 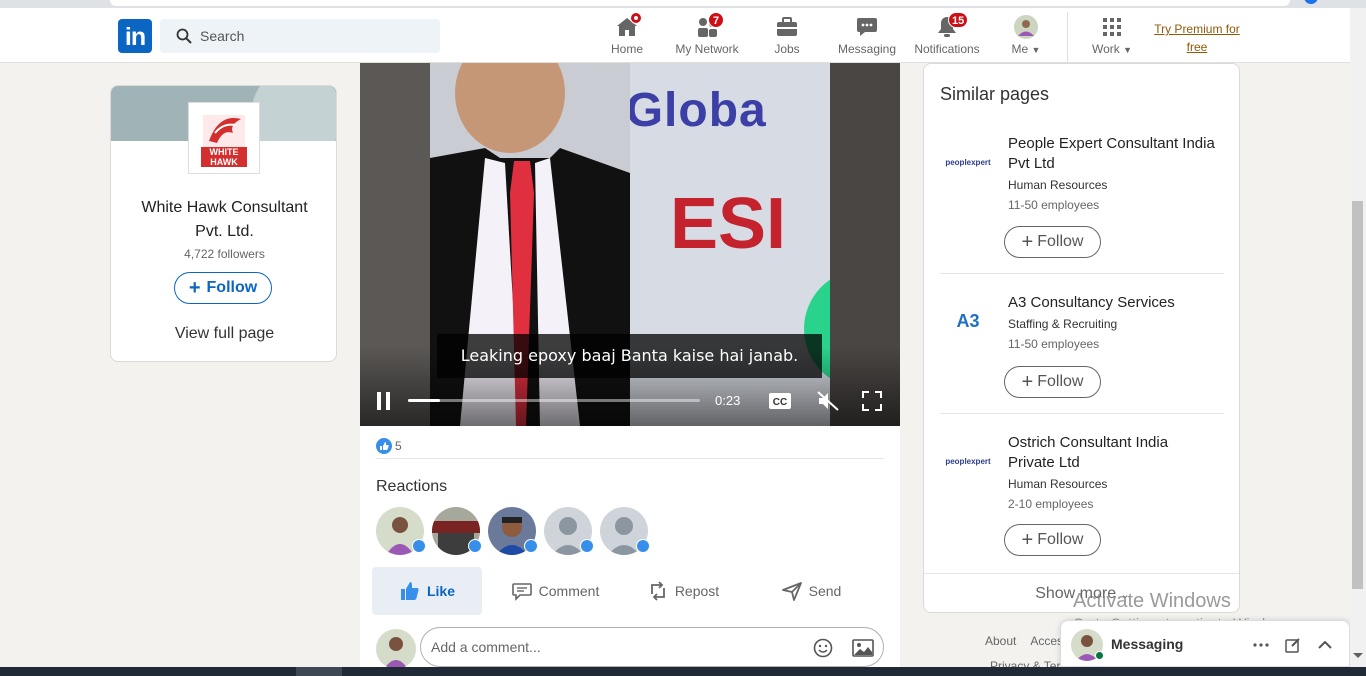 I want to click on fullscreen-button, so click(x=872, y=401).